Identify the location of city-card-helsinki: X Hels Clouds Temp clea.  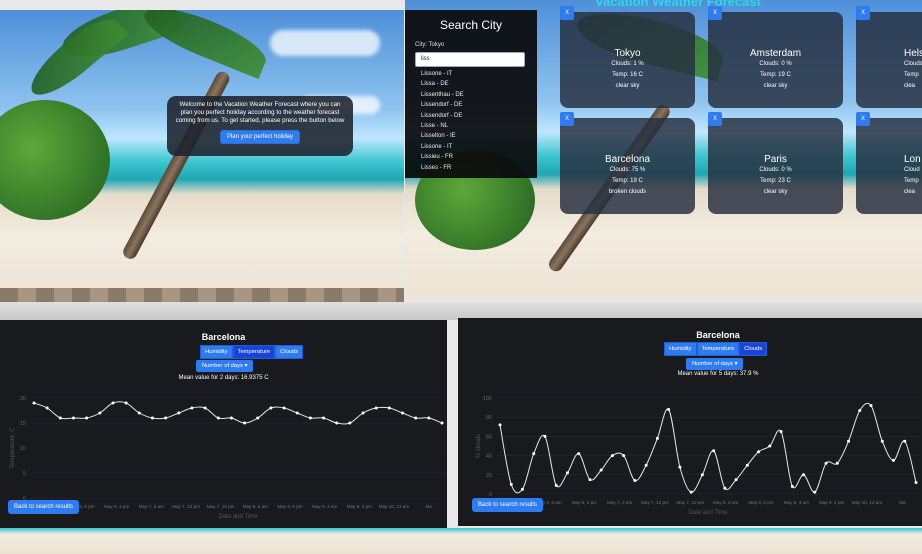
(889, 57).